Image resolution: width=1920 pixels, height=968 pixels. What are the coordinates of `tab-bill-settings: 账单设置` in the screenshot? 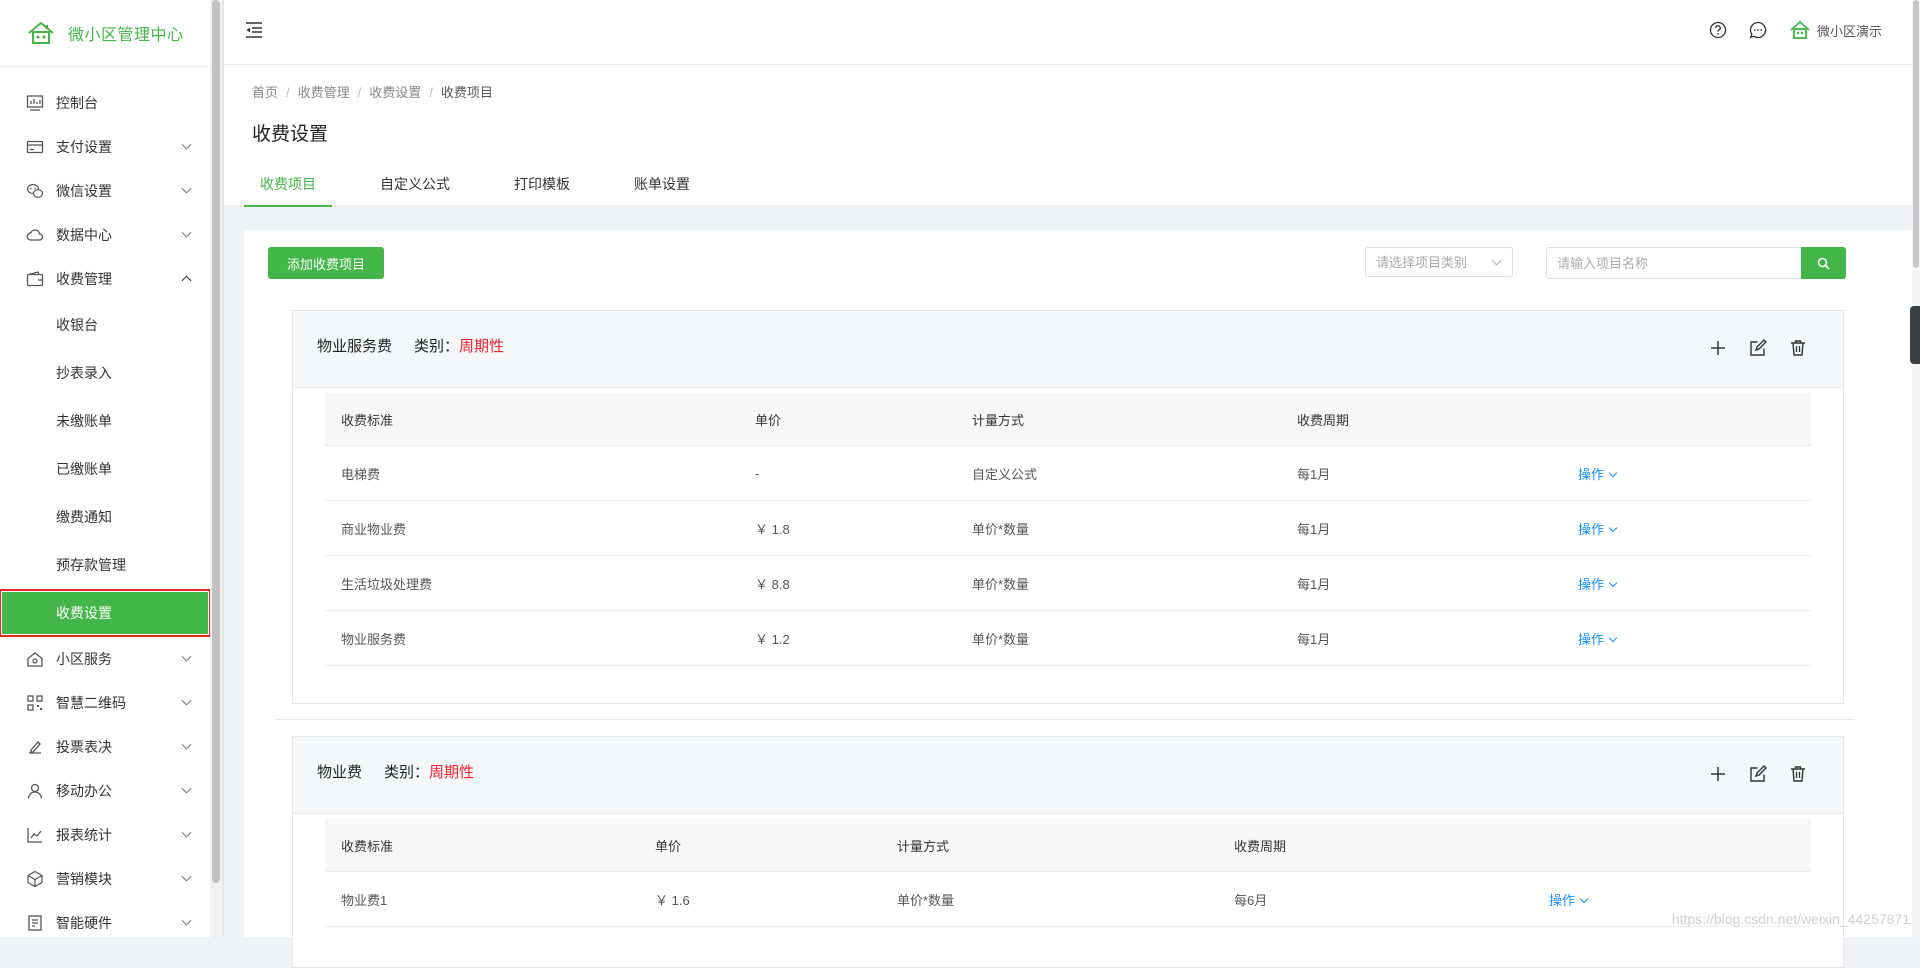 It's located at (662, 189).